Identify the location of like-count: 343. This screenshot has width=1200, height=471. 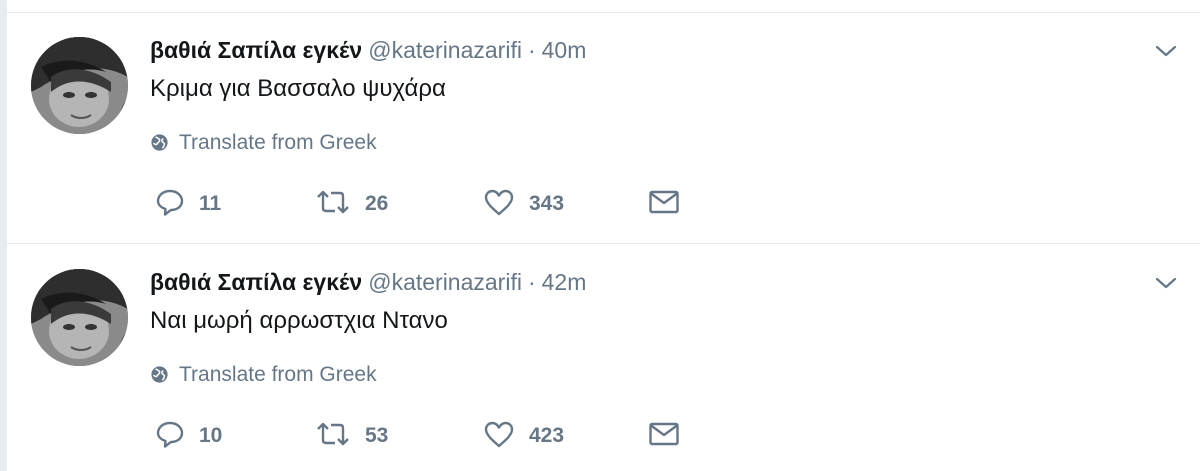
(547, 203).